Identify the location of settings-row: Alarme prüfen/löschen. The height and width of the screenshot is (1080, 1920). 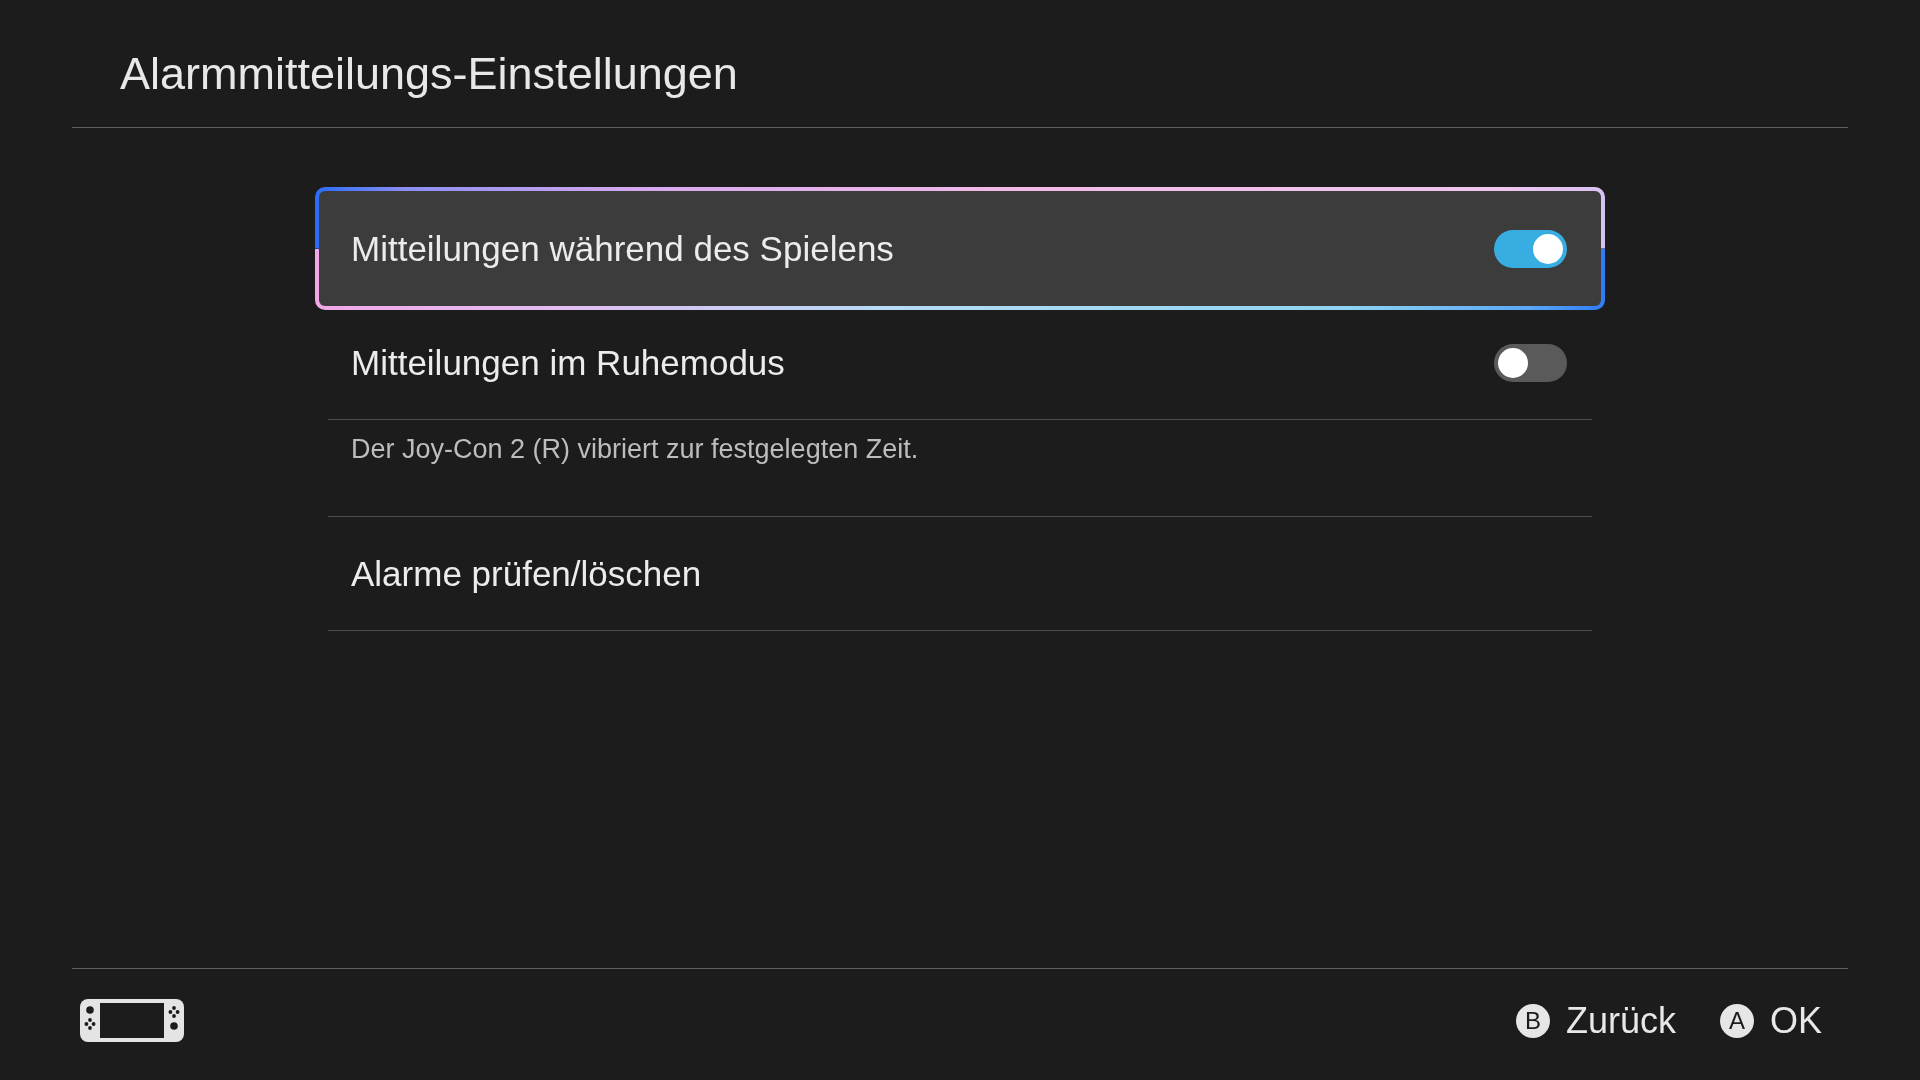
(960, 573).